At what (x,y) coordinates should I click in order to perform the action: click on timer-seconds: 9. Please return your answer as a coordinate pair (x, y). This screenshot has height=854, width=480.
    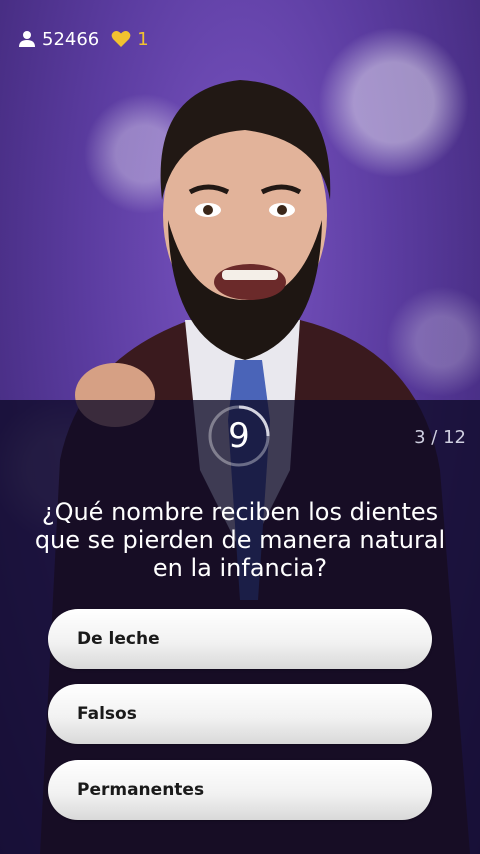
    Looking at the image, I should click on (239, 436).